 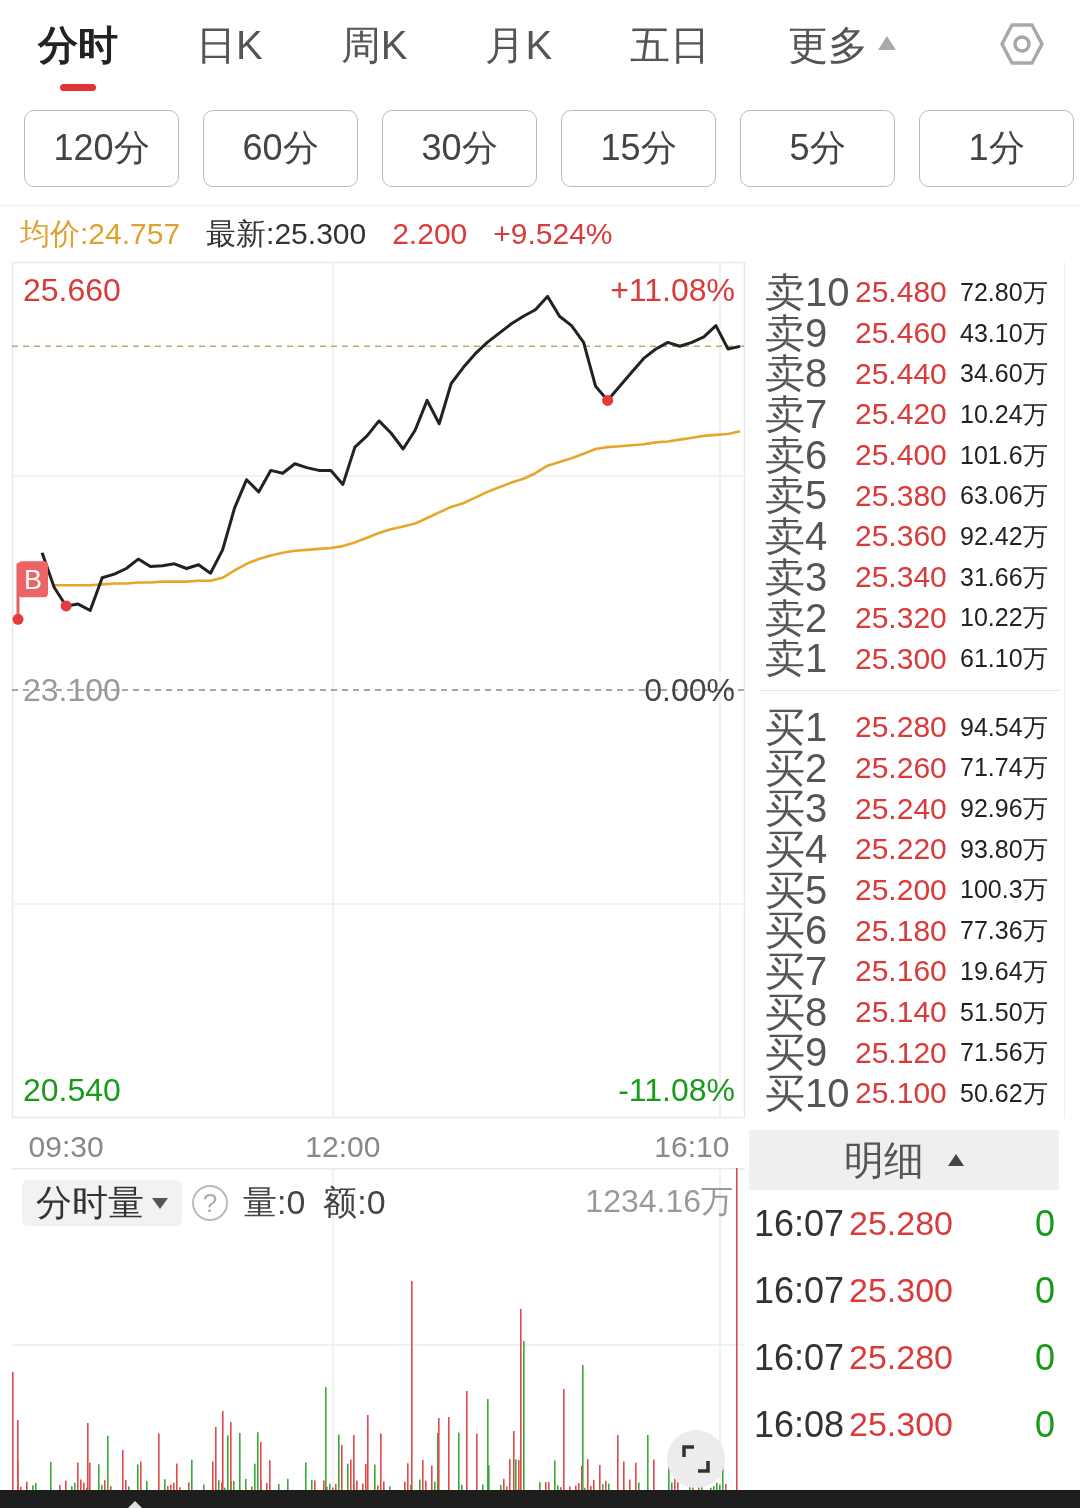 I want to click on price-axis-label: 25.660, so click(x=72, y=290).